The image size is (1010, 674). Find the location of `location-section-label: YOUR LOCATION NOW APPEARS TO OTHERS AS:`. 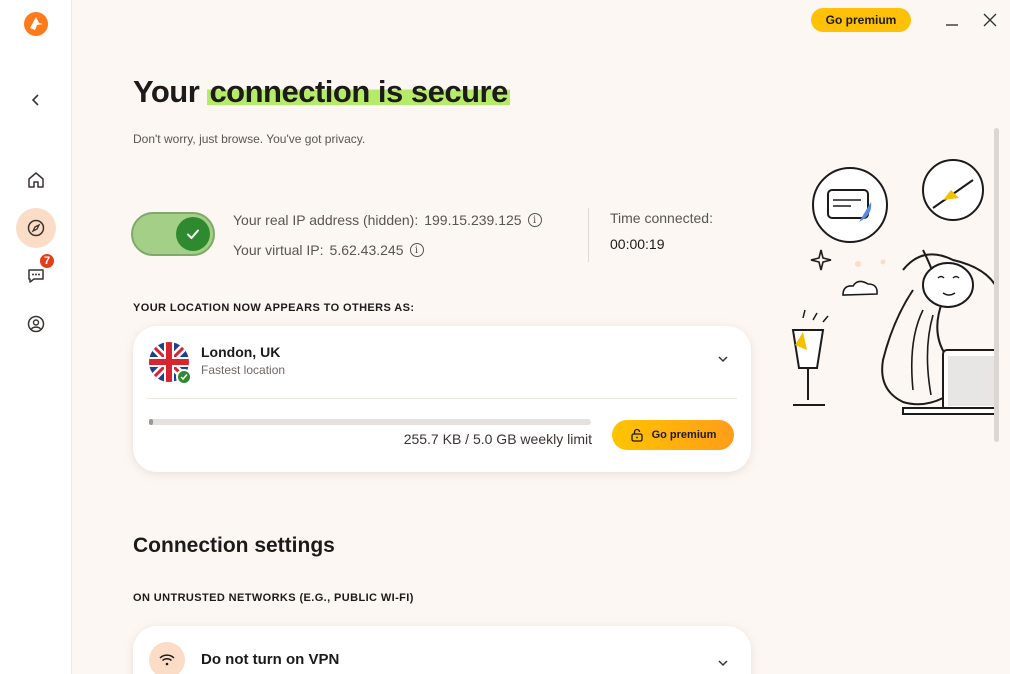

location-section-label: YOUR LOCATION NOW APPEARS TO OTHERS AS: is located at coordinates (274, 308).